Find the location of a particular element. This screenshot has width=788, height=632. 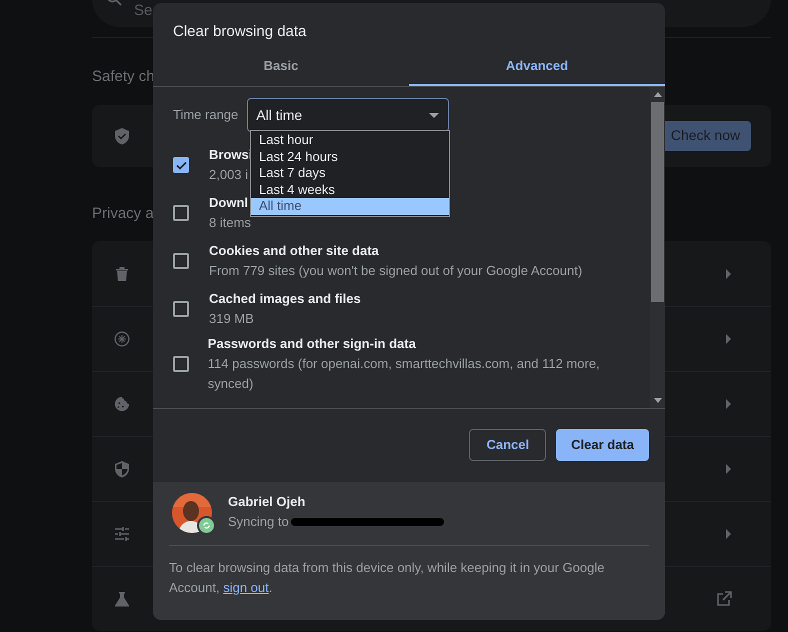

item-detail: 114 passwords (for openai.com, smarttechvillas.com, and 112 more, synced) is located at coordinates (404, 374).